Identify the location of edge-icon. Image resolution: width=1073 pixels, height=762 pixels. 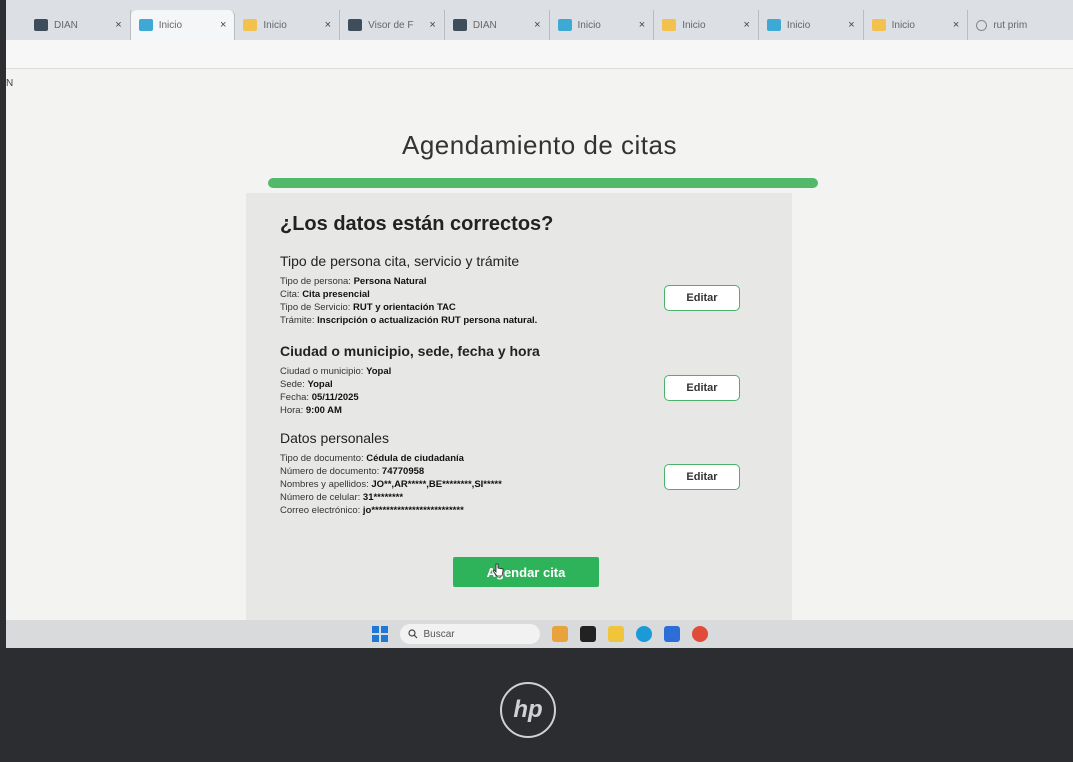
(643, 634).